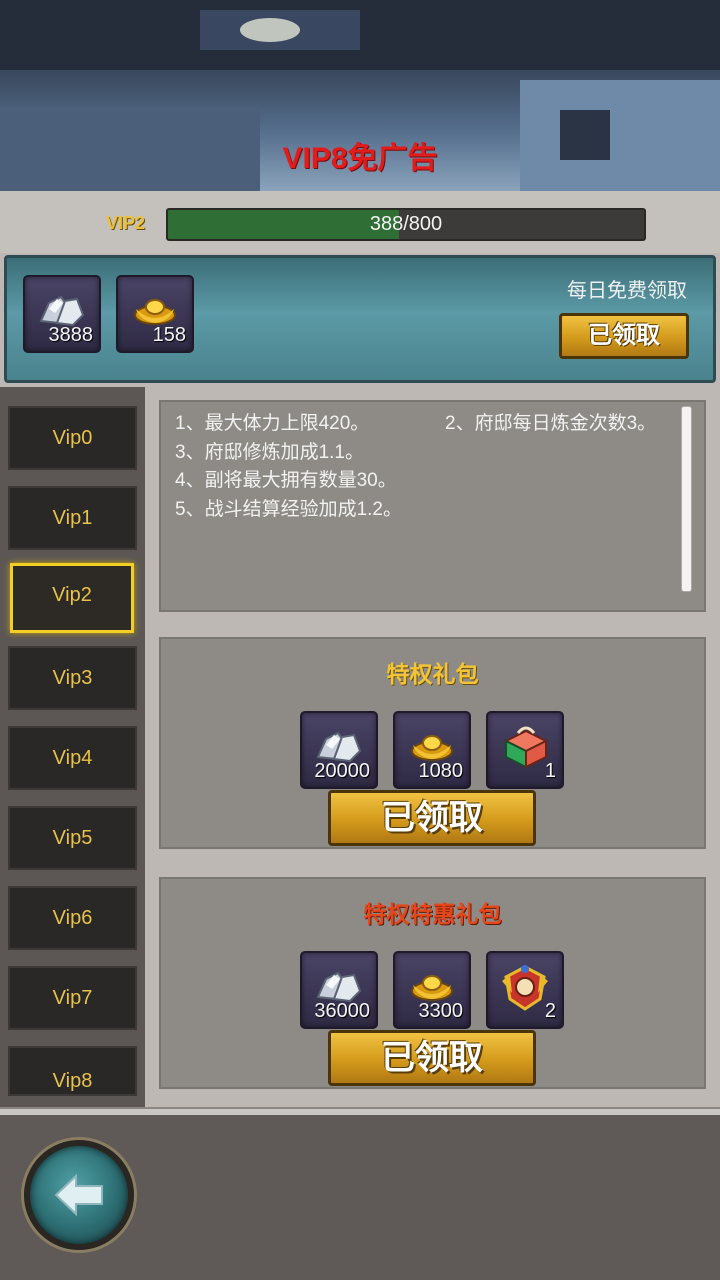 The width and height of the screenshot is (720, 1280). What do you see at coordinates (627, 291) in the screenshot?
I see `daily-free-label: 每日免费领取` at bounding box center [627, 291].